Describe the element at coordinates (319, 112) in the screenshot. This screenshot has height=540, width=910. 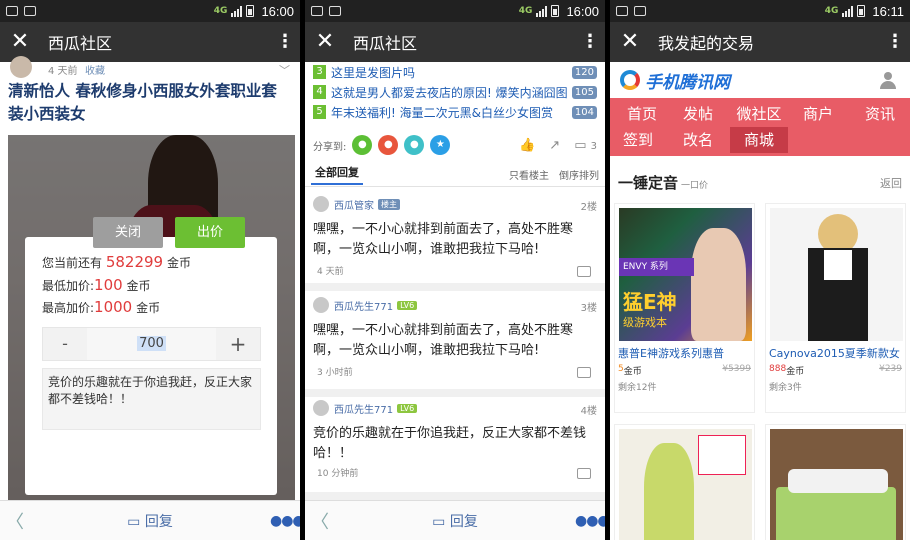
I see `rank-number: 5` at that location.